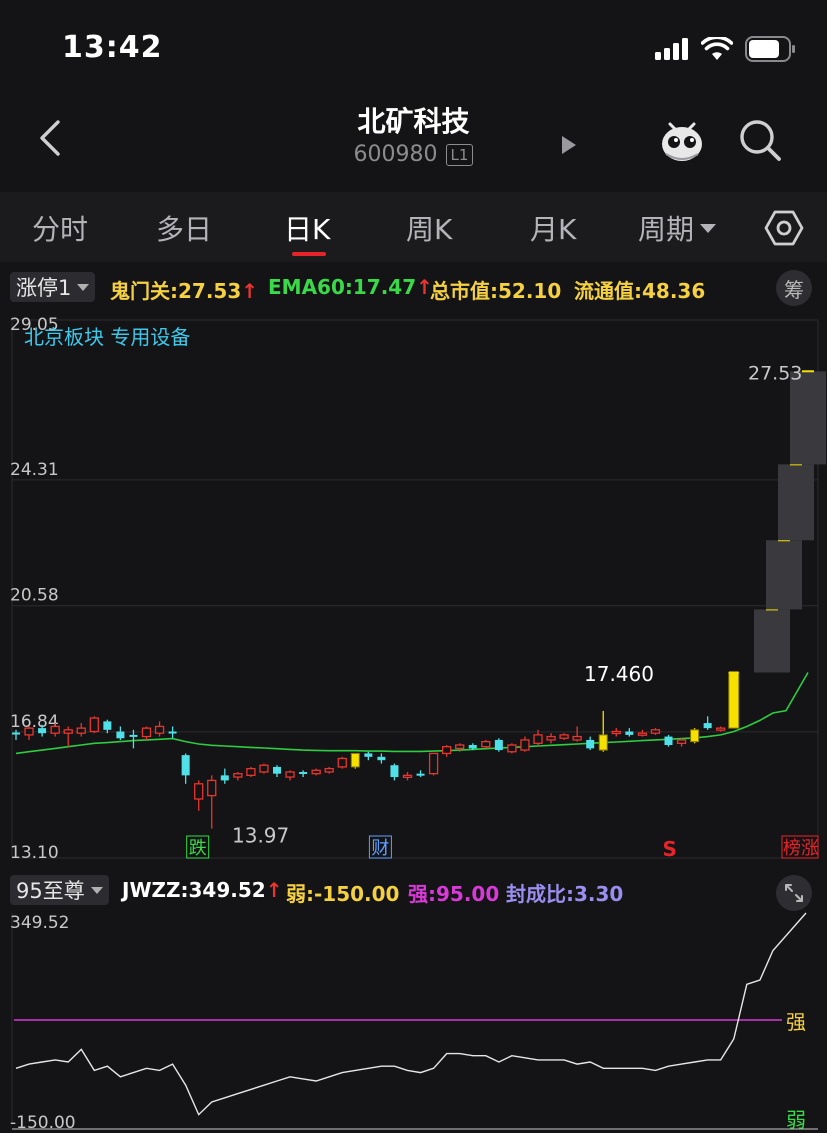 The image size is (827, 1133). Describe the element at coordinates (801, 848) in the screenshot. I see `marker-label: 榜涨` at that location.